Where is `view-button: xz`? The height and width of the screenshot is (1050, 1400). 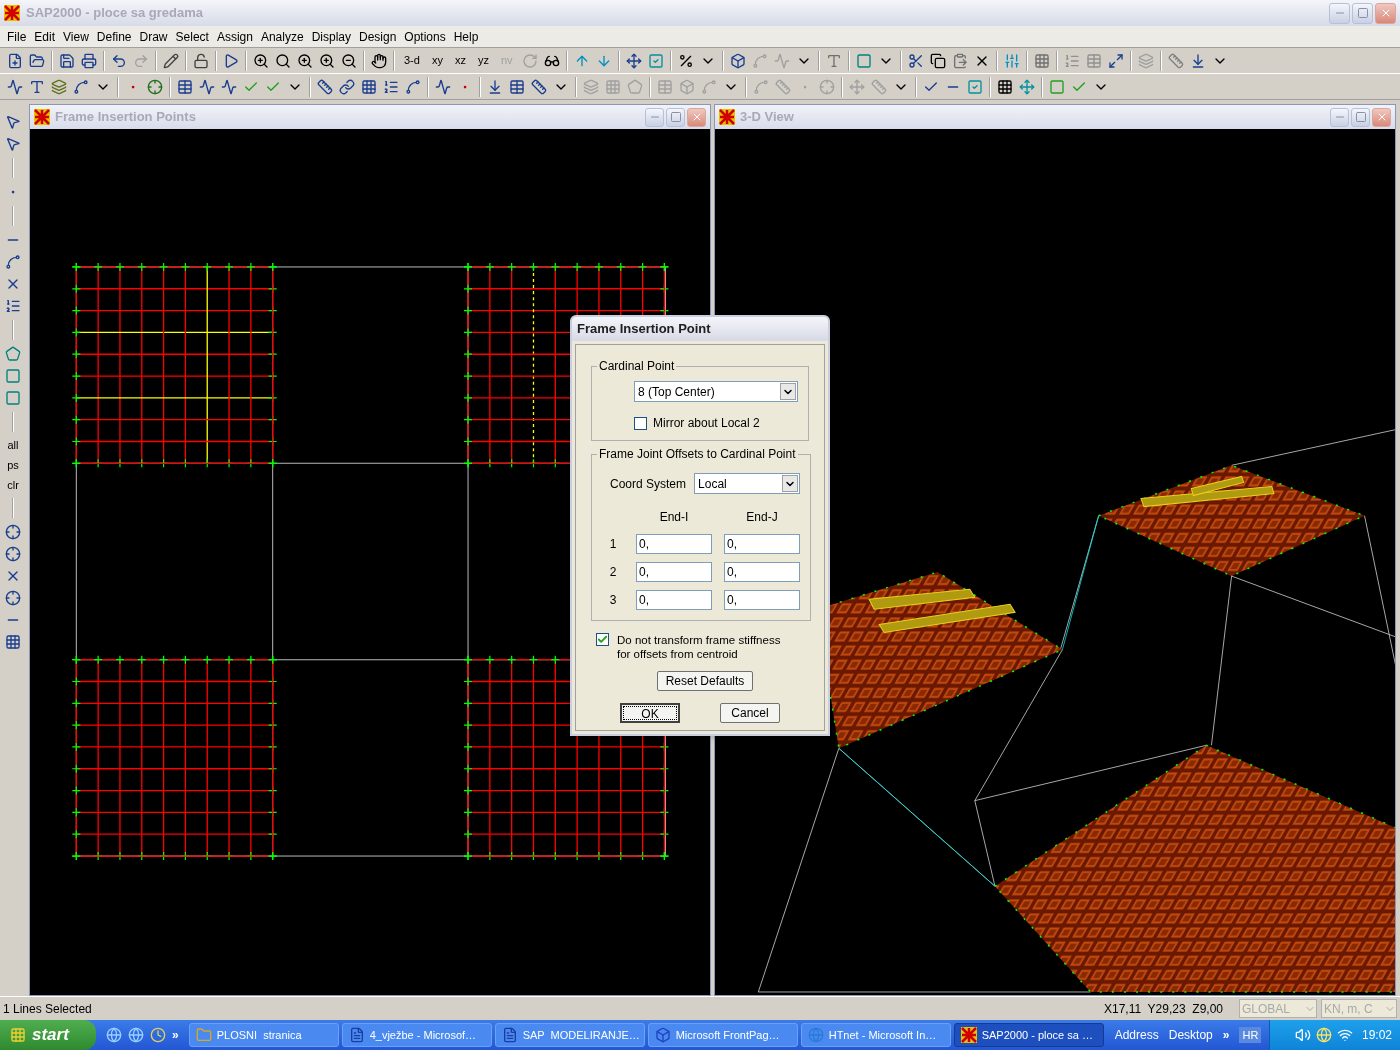
view-button: xz is located at coordinates (460, 60).